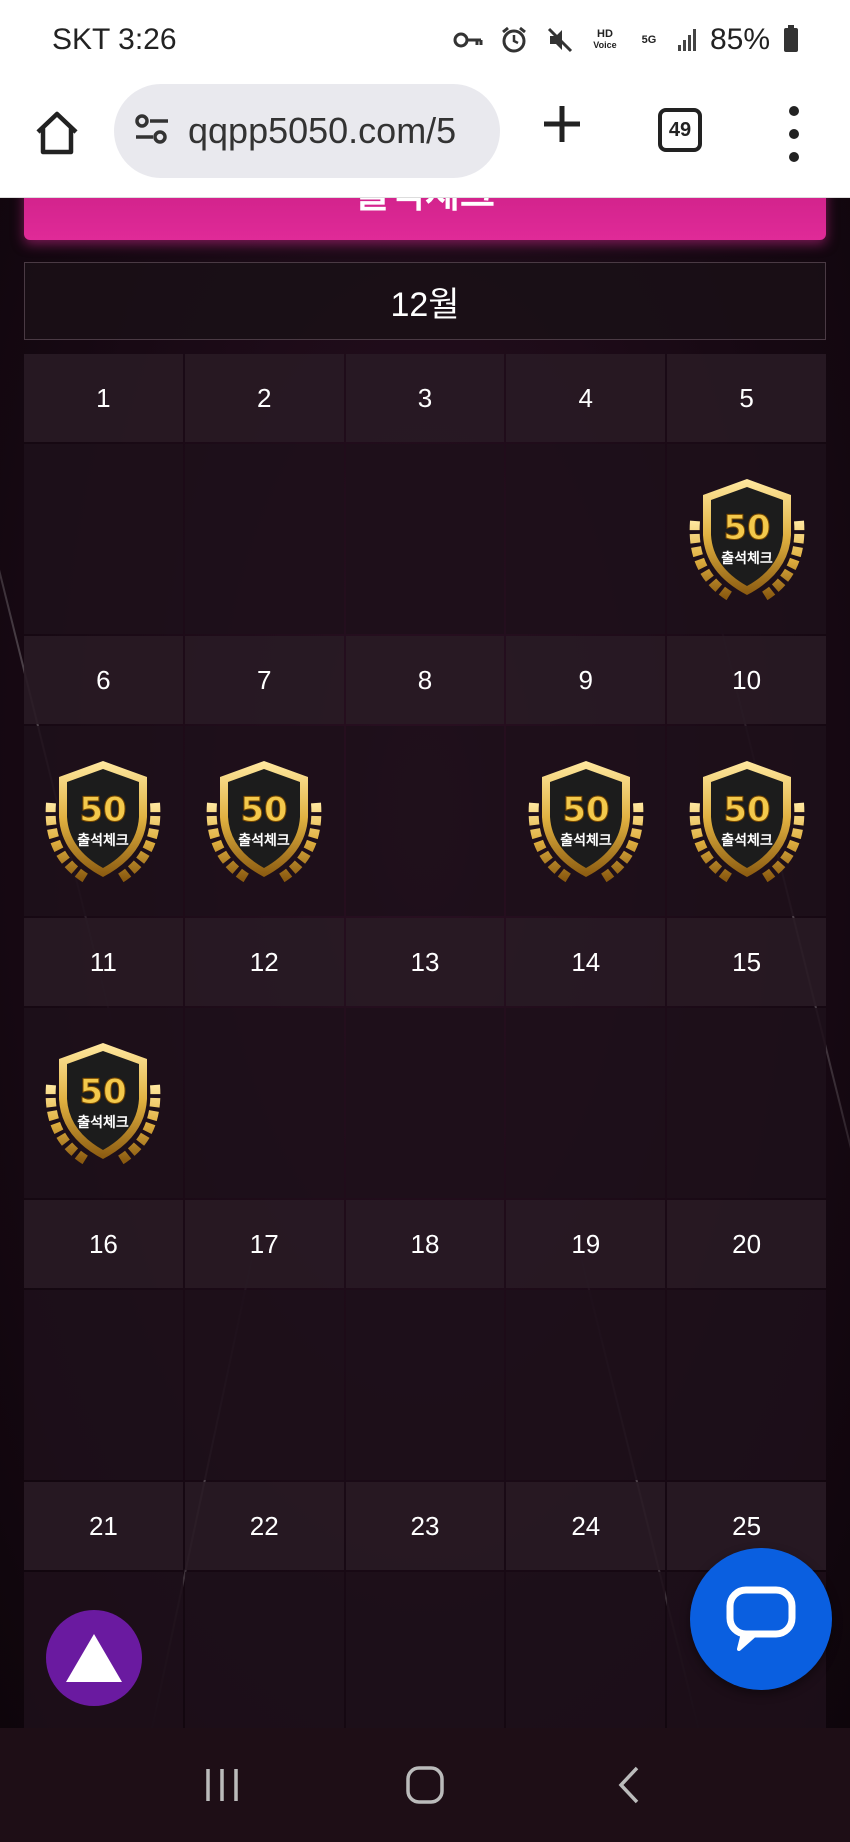  Describe the element at coordinates (746, 680) in the screenshot. I see `day-number: 10` at that location.